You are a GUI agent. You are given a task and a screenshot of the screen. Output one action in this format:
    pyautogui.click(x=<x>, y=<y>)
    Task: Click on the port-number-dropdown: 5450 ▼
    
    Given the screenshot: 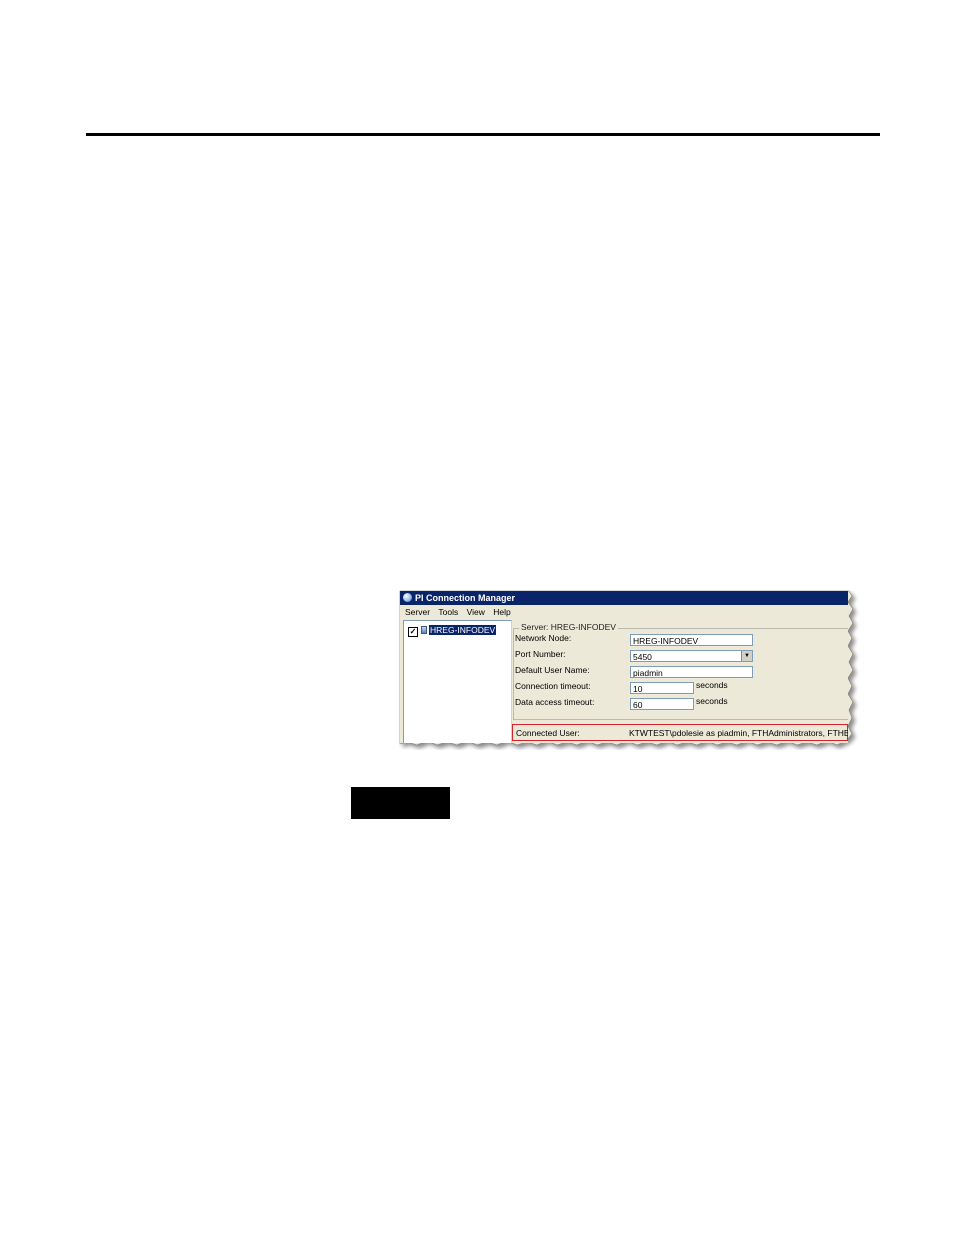 What is the action you would take?
    pyautogui.click(x=691, y=656)
    